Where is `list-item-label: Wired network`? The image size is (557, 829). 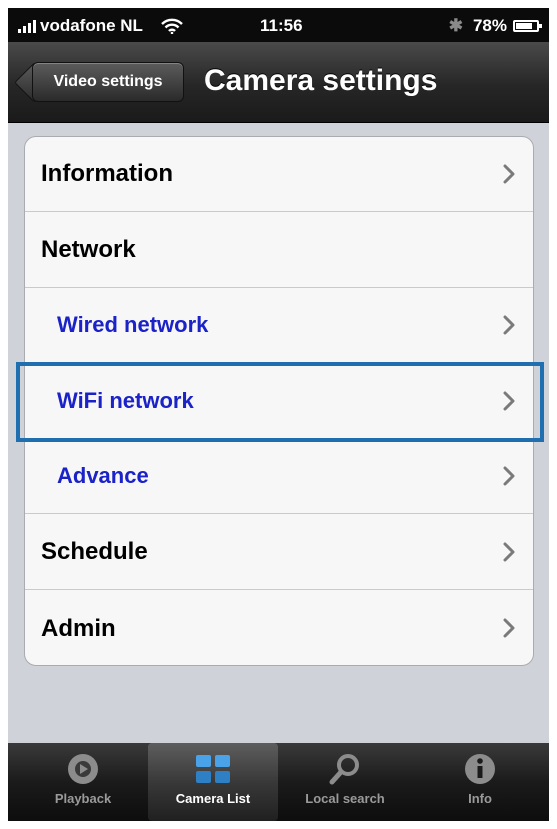
list-item-label: Wired network is located at coordinates (133, 324).